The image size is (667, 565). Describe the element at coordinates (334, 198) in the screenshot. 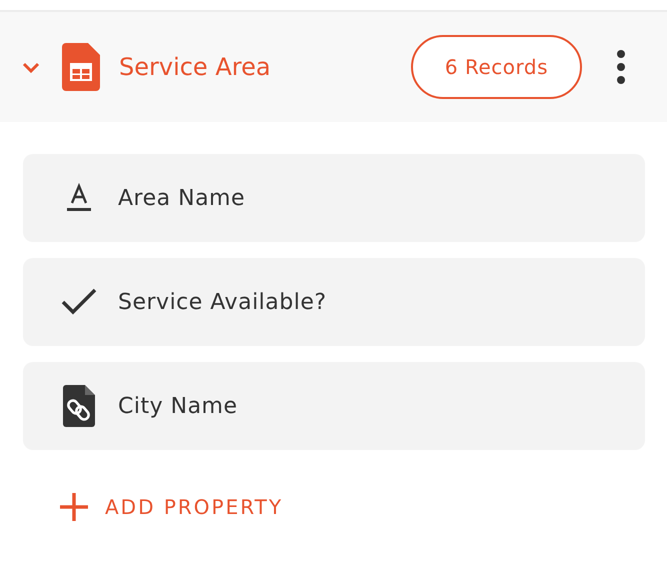

I see `property-row: Area Name` at that location.